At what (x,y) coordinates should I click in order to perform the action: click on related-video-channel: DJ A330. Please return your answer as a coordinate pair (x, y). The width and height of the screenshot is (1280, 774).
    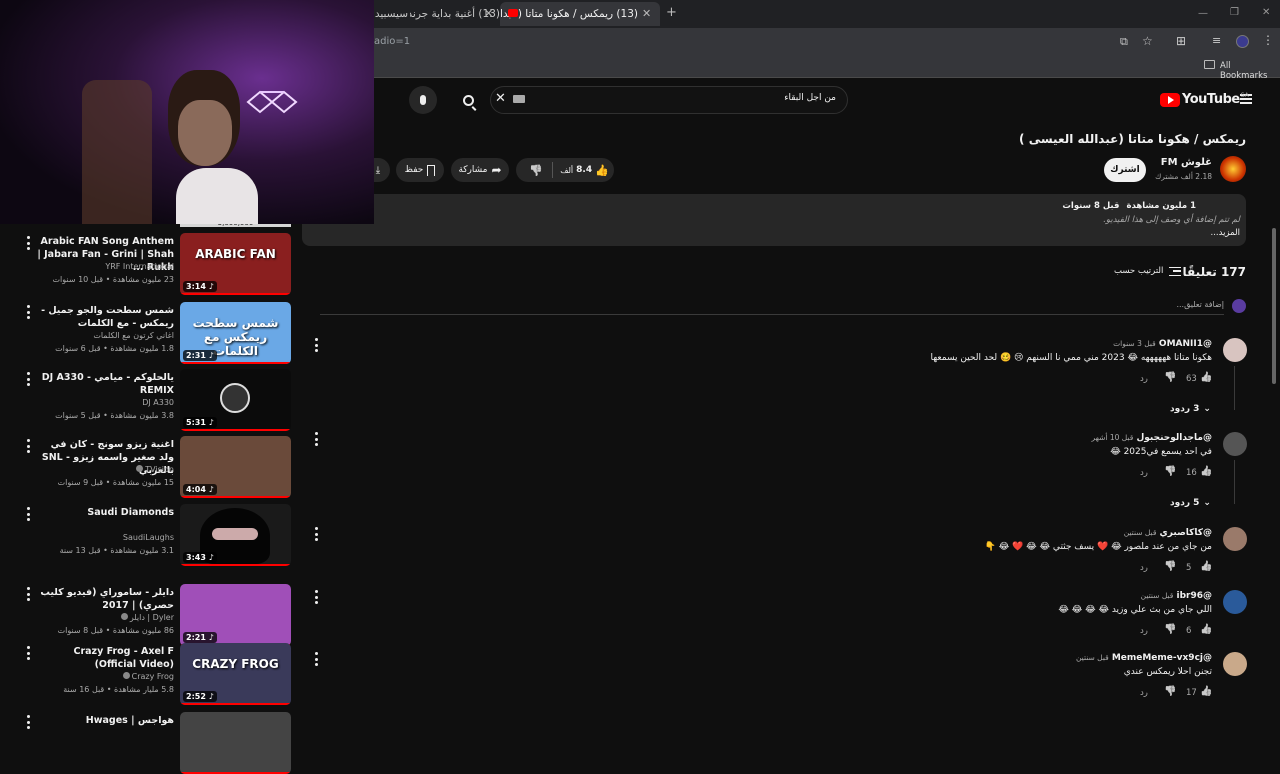
    Looking at the image, I should click on (99, 403).